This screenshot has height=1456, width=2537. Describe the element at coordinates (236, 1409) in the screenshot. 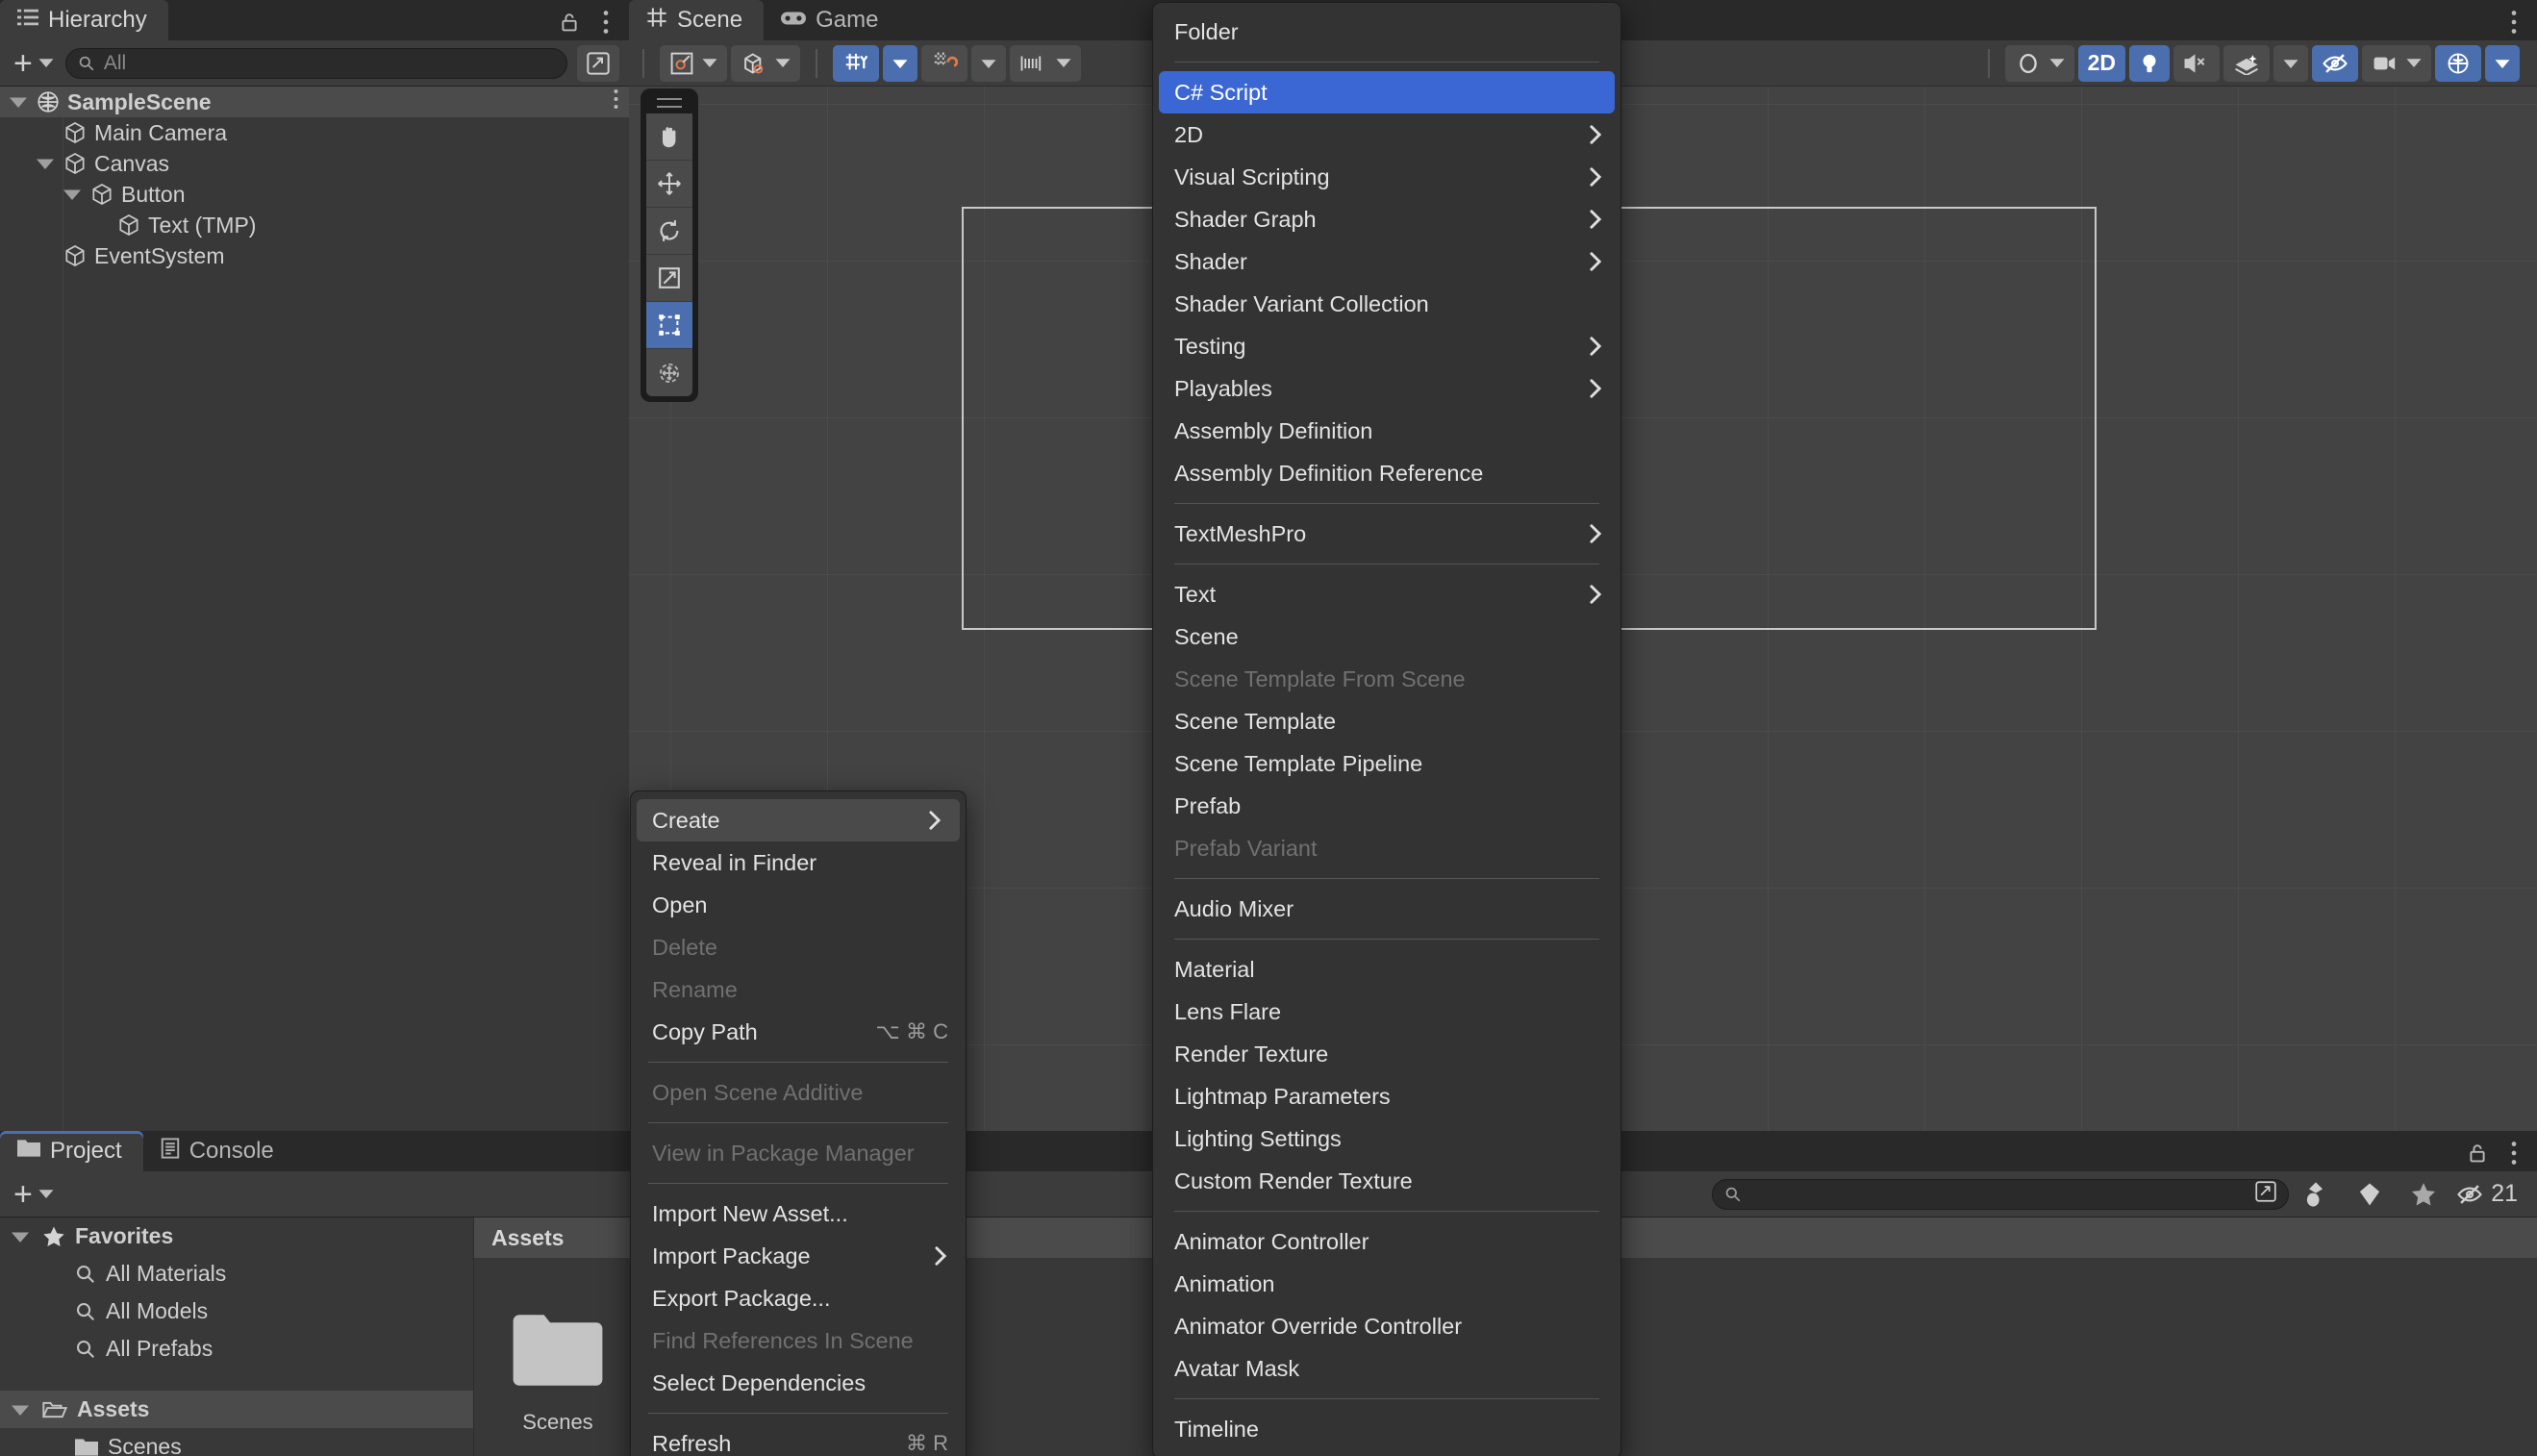

I see `project-tree-item-assets: Assets` at that location.